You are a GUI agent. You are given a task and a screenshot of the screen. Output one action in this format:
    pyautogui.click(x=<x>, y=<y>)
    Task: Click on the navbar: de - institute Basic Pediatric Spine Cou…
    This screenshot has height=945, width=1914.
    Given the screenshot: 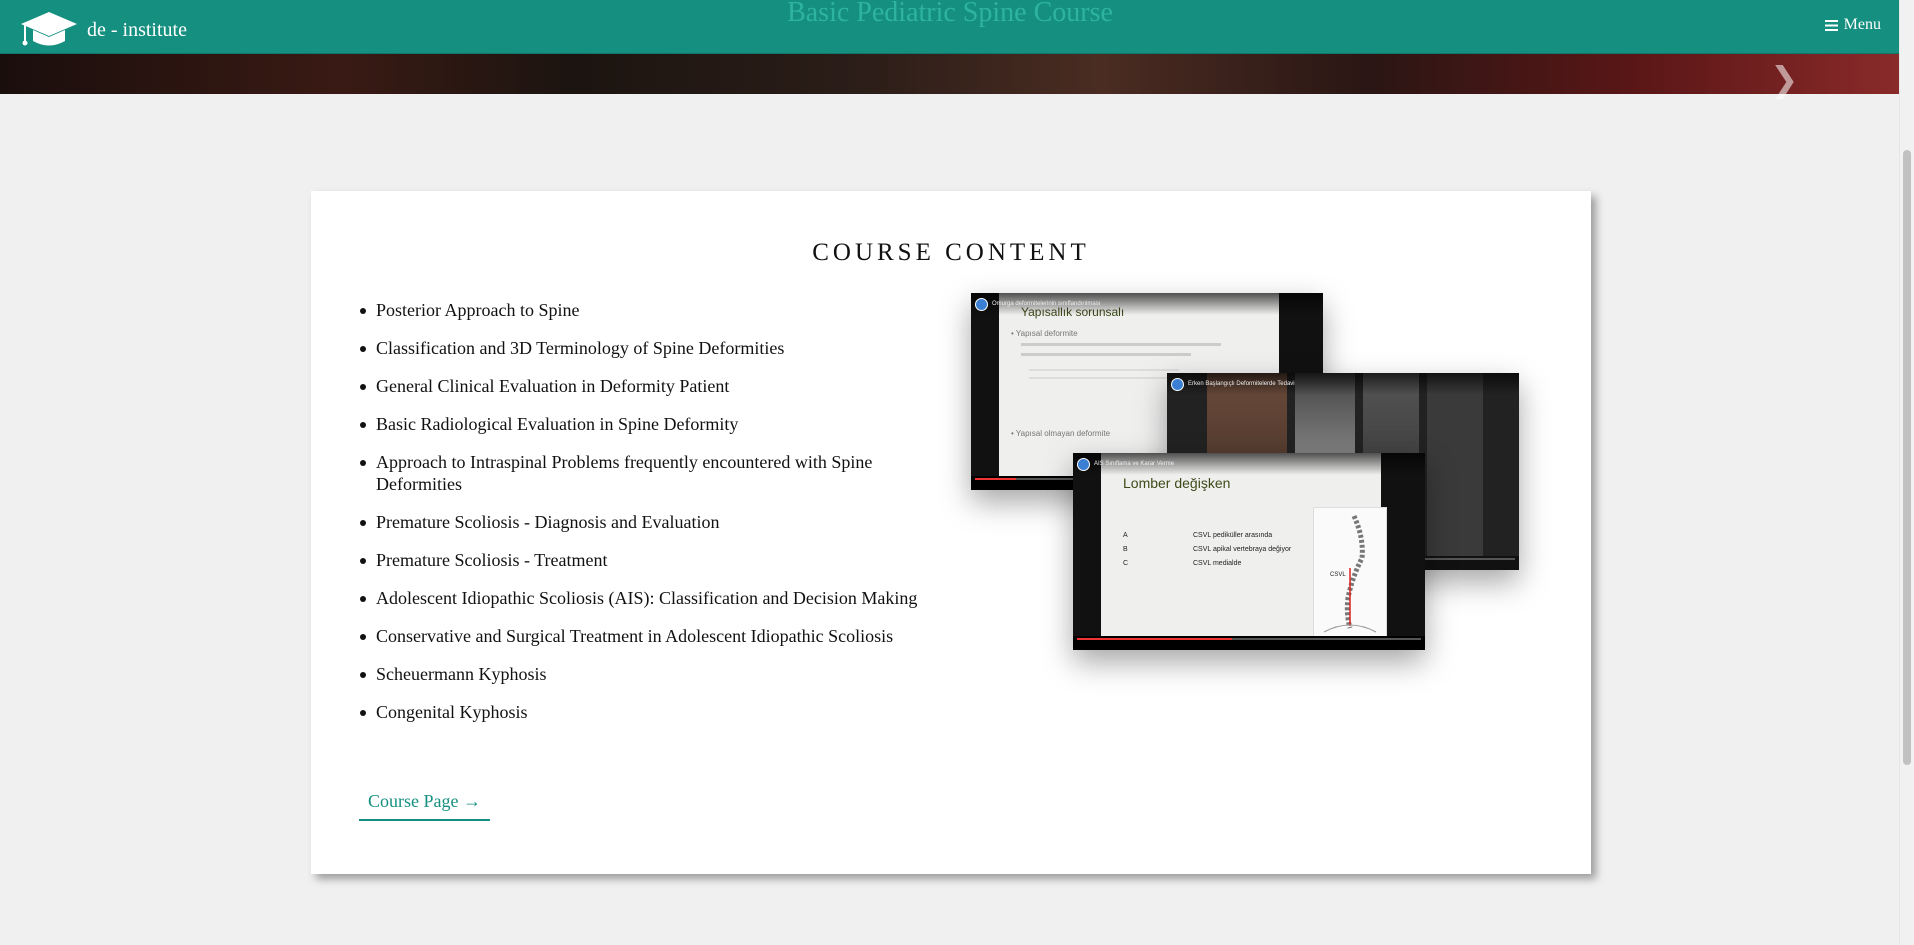 What is the action you would take?
    pyautogui.click(x=950, y=27)
    